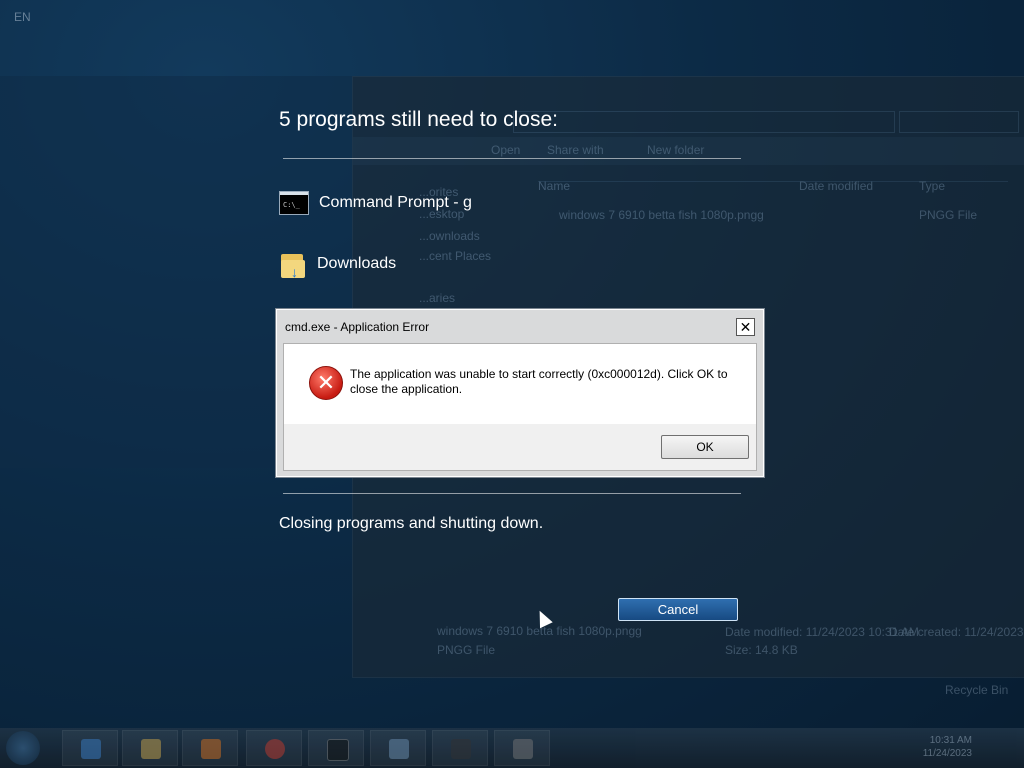 This screenshot has height=768, width=1024. What do you see at coordinates (745, 327) in the screenshot?
I see `close-button: ✕` at bounding box center [745, 327].